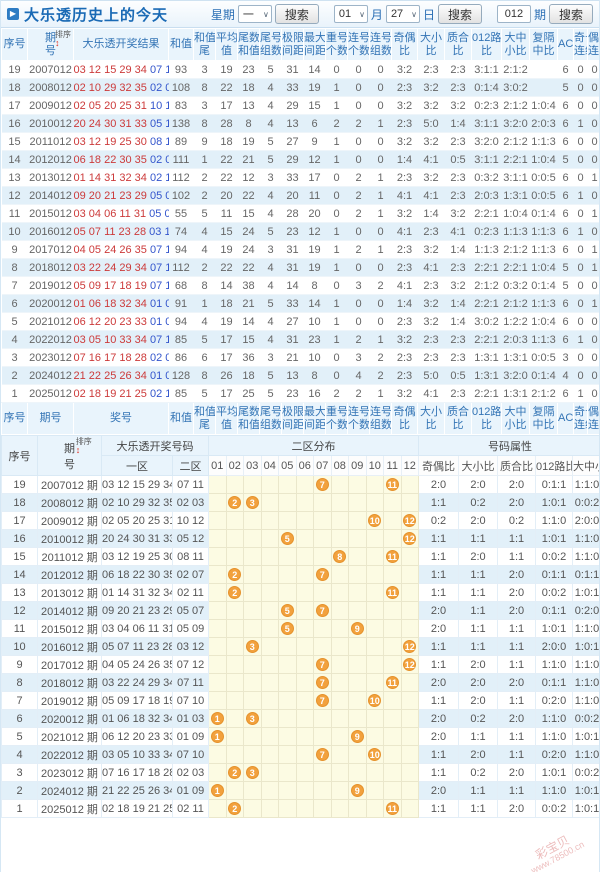 The height and width of the screenshot is (872, 600). What do you see at coordinates (585, 664) in the screenshot?
I see `attr-cell: 1:1:0` at bounding box center [585, 664].